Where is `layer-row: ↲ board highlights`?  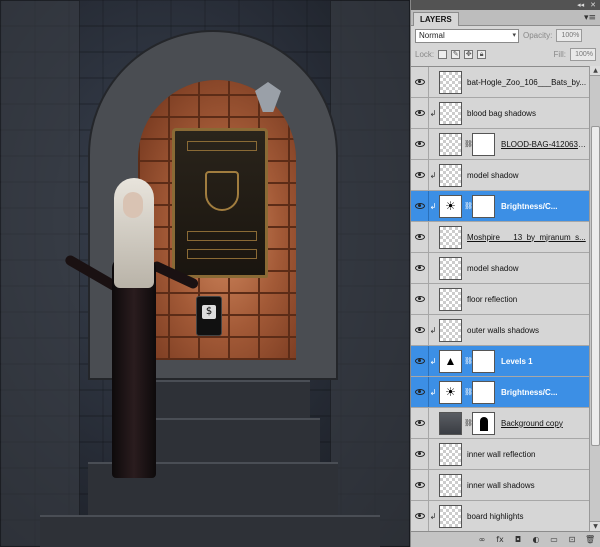 layer-row: ↲ board highlights is located at coordinates (500, 516).